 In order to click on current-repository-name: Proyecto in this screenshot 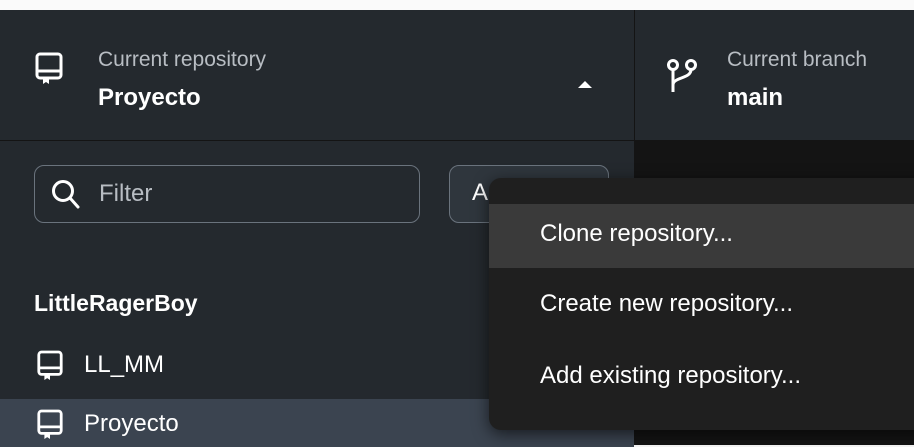, I will do `click(149, 97)`.